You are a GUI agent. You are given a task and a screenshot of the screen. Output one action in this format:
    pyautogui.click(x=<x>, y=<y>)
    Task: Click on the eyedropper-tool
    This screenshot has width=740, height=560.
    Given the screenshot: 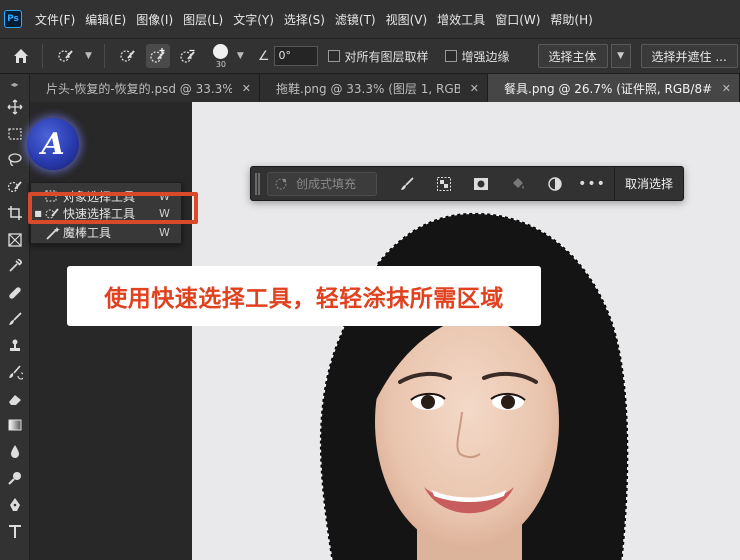 What is the action you would take?
    pyautogui.click(x=15, y=266)
    